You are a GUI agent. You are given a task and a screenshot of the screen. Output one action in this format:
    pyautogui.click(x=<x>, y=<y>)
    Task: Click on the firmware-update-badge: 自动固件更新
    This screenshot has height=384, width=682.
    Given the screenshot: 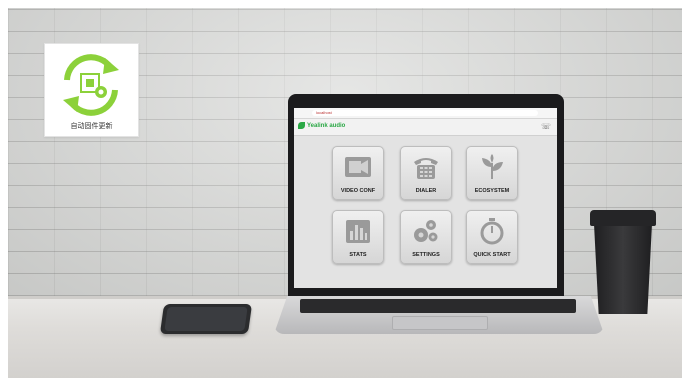 What is the action you would take?
    pyautogui.click(x=91, y=90)
    